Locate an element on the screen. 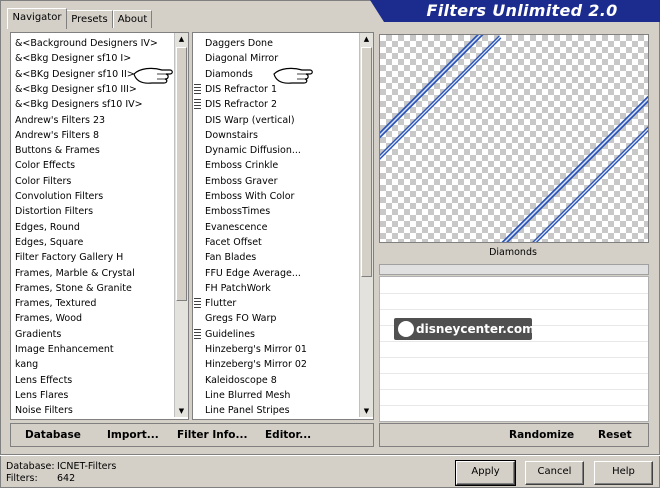  filter-item: Hinzeberg's Mirror 02 is located at coordinates (256, 364).